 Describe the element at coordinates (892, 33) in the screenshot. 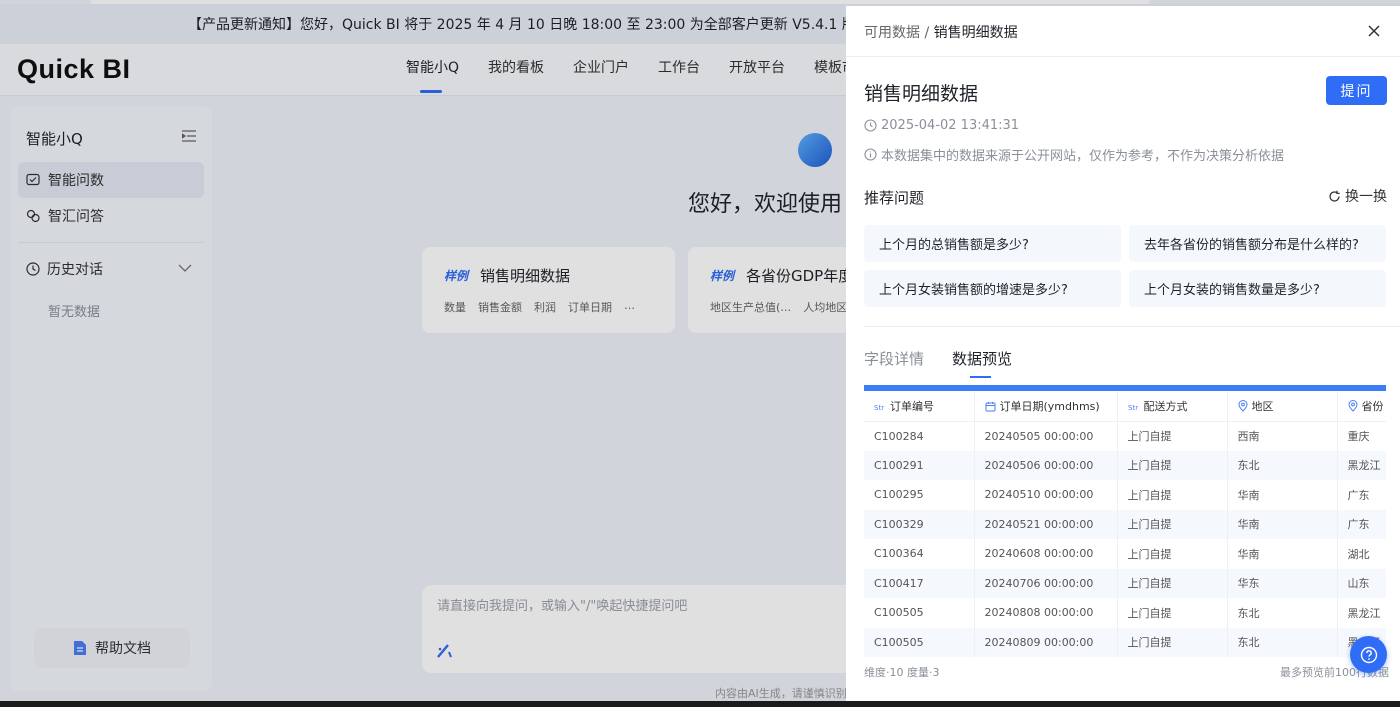

I see `breadcrumb-parent: 可用数据` at that location.